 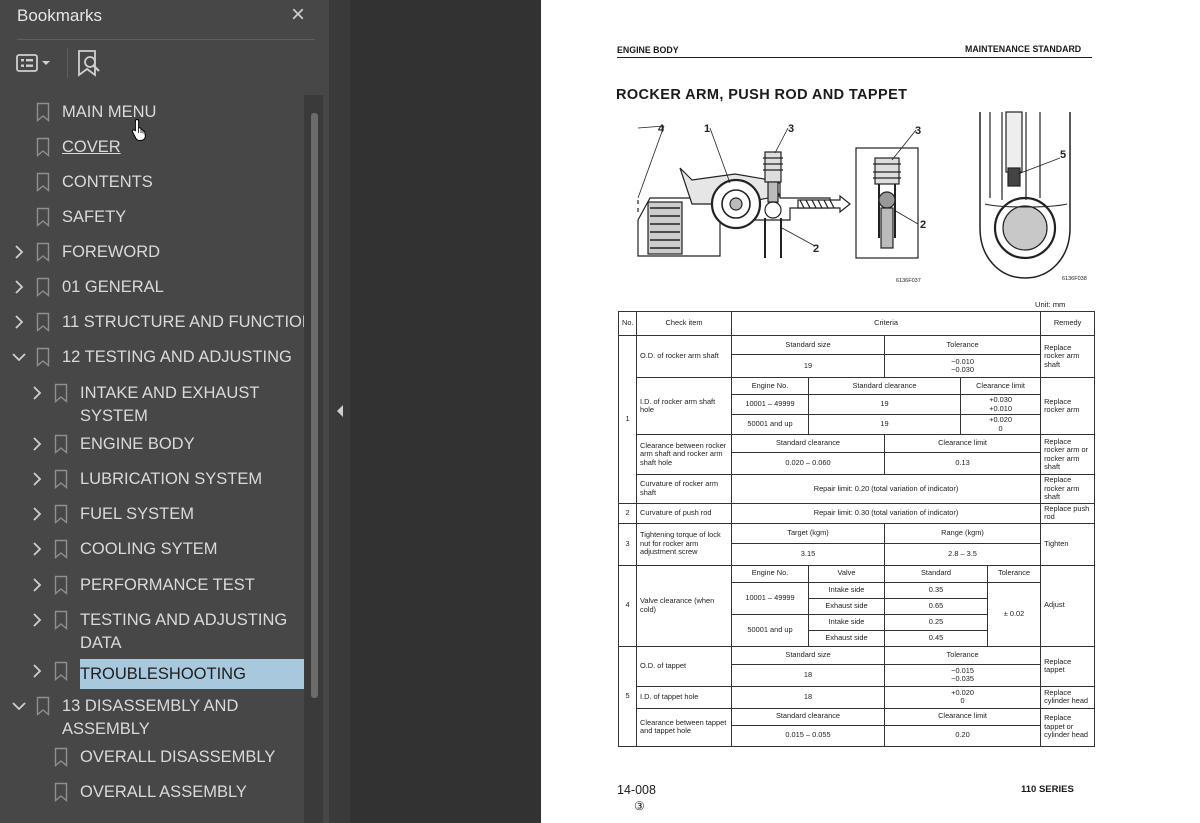 I want to click on bookmark-item-contents: CONTENTS, so click(x=155, y=183).